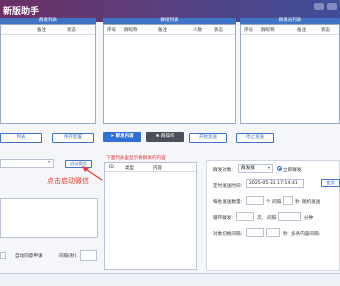 The width and height of the screenshot is (340, 286). What do you see at coordinates (165, 137) in the screenshot?
I see `group-op-button: ♣ 群操作` at bounding box center [165, 137].